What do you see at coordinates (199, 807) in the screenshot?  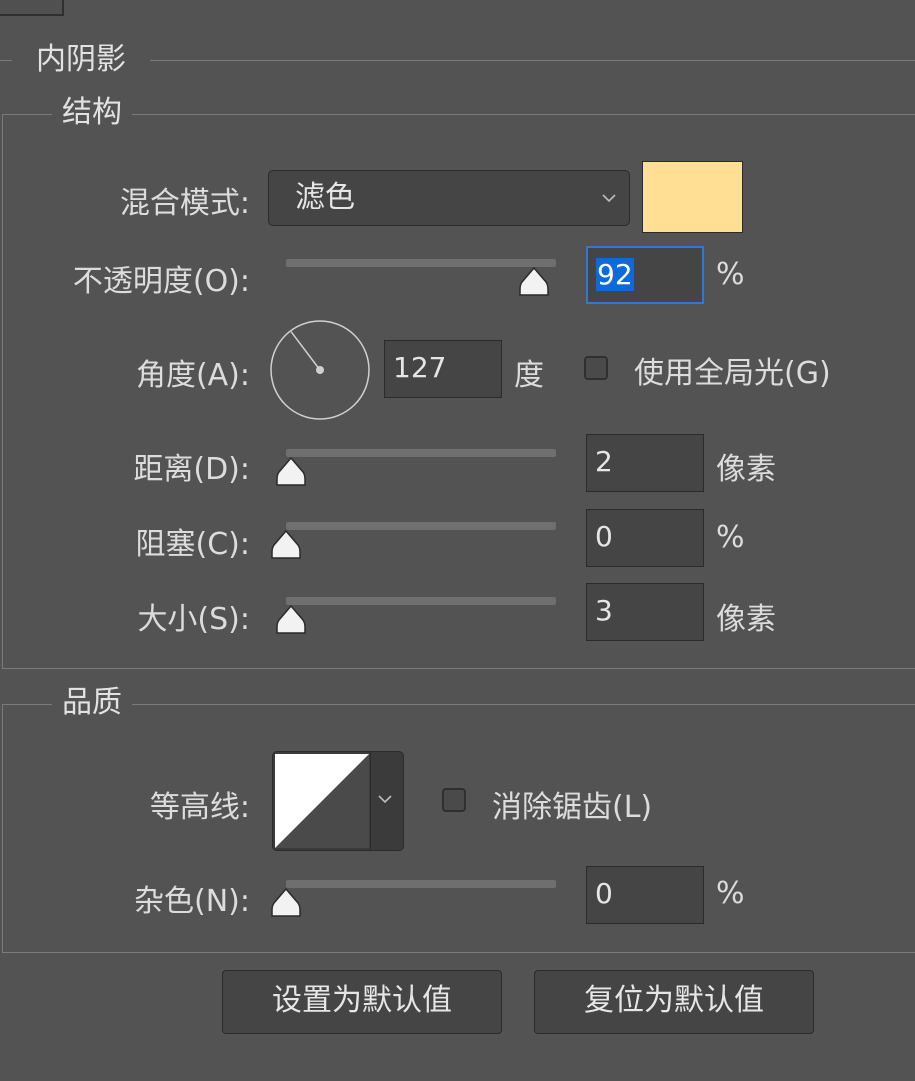 I see `contour-label: 等高线:` at bounding box center [199, 807].